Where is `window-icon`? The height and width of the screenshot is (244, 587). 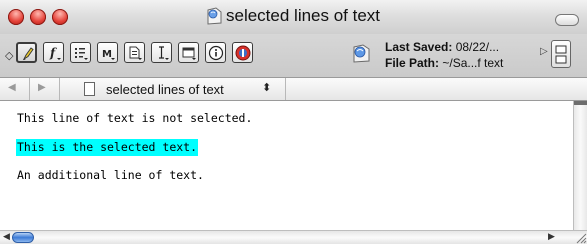
window-icon is located at coordinates (189, 53).